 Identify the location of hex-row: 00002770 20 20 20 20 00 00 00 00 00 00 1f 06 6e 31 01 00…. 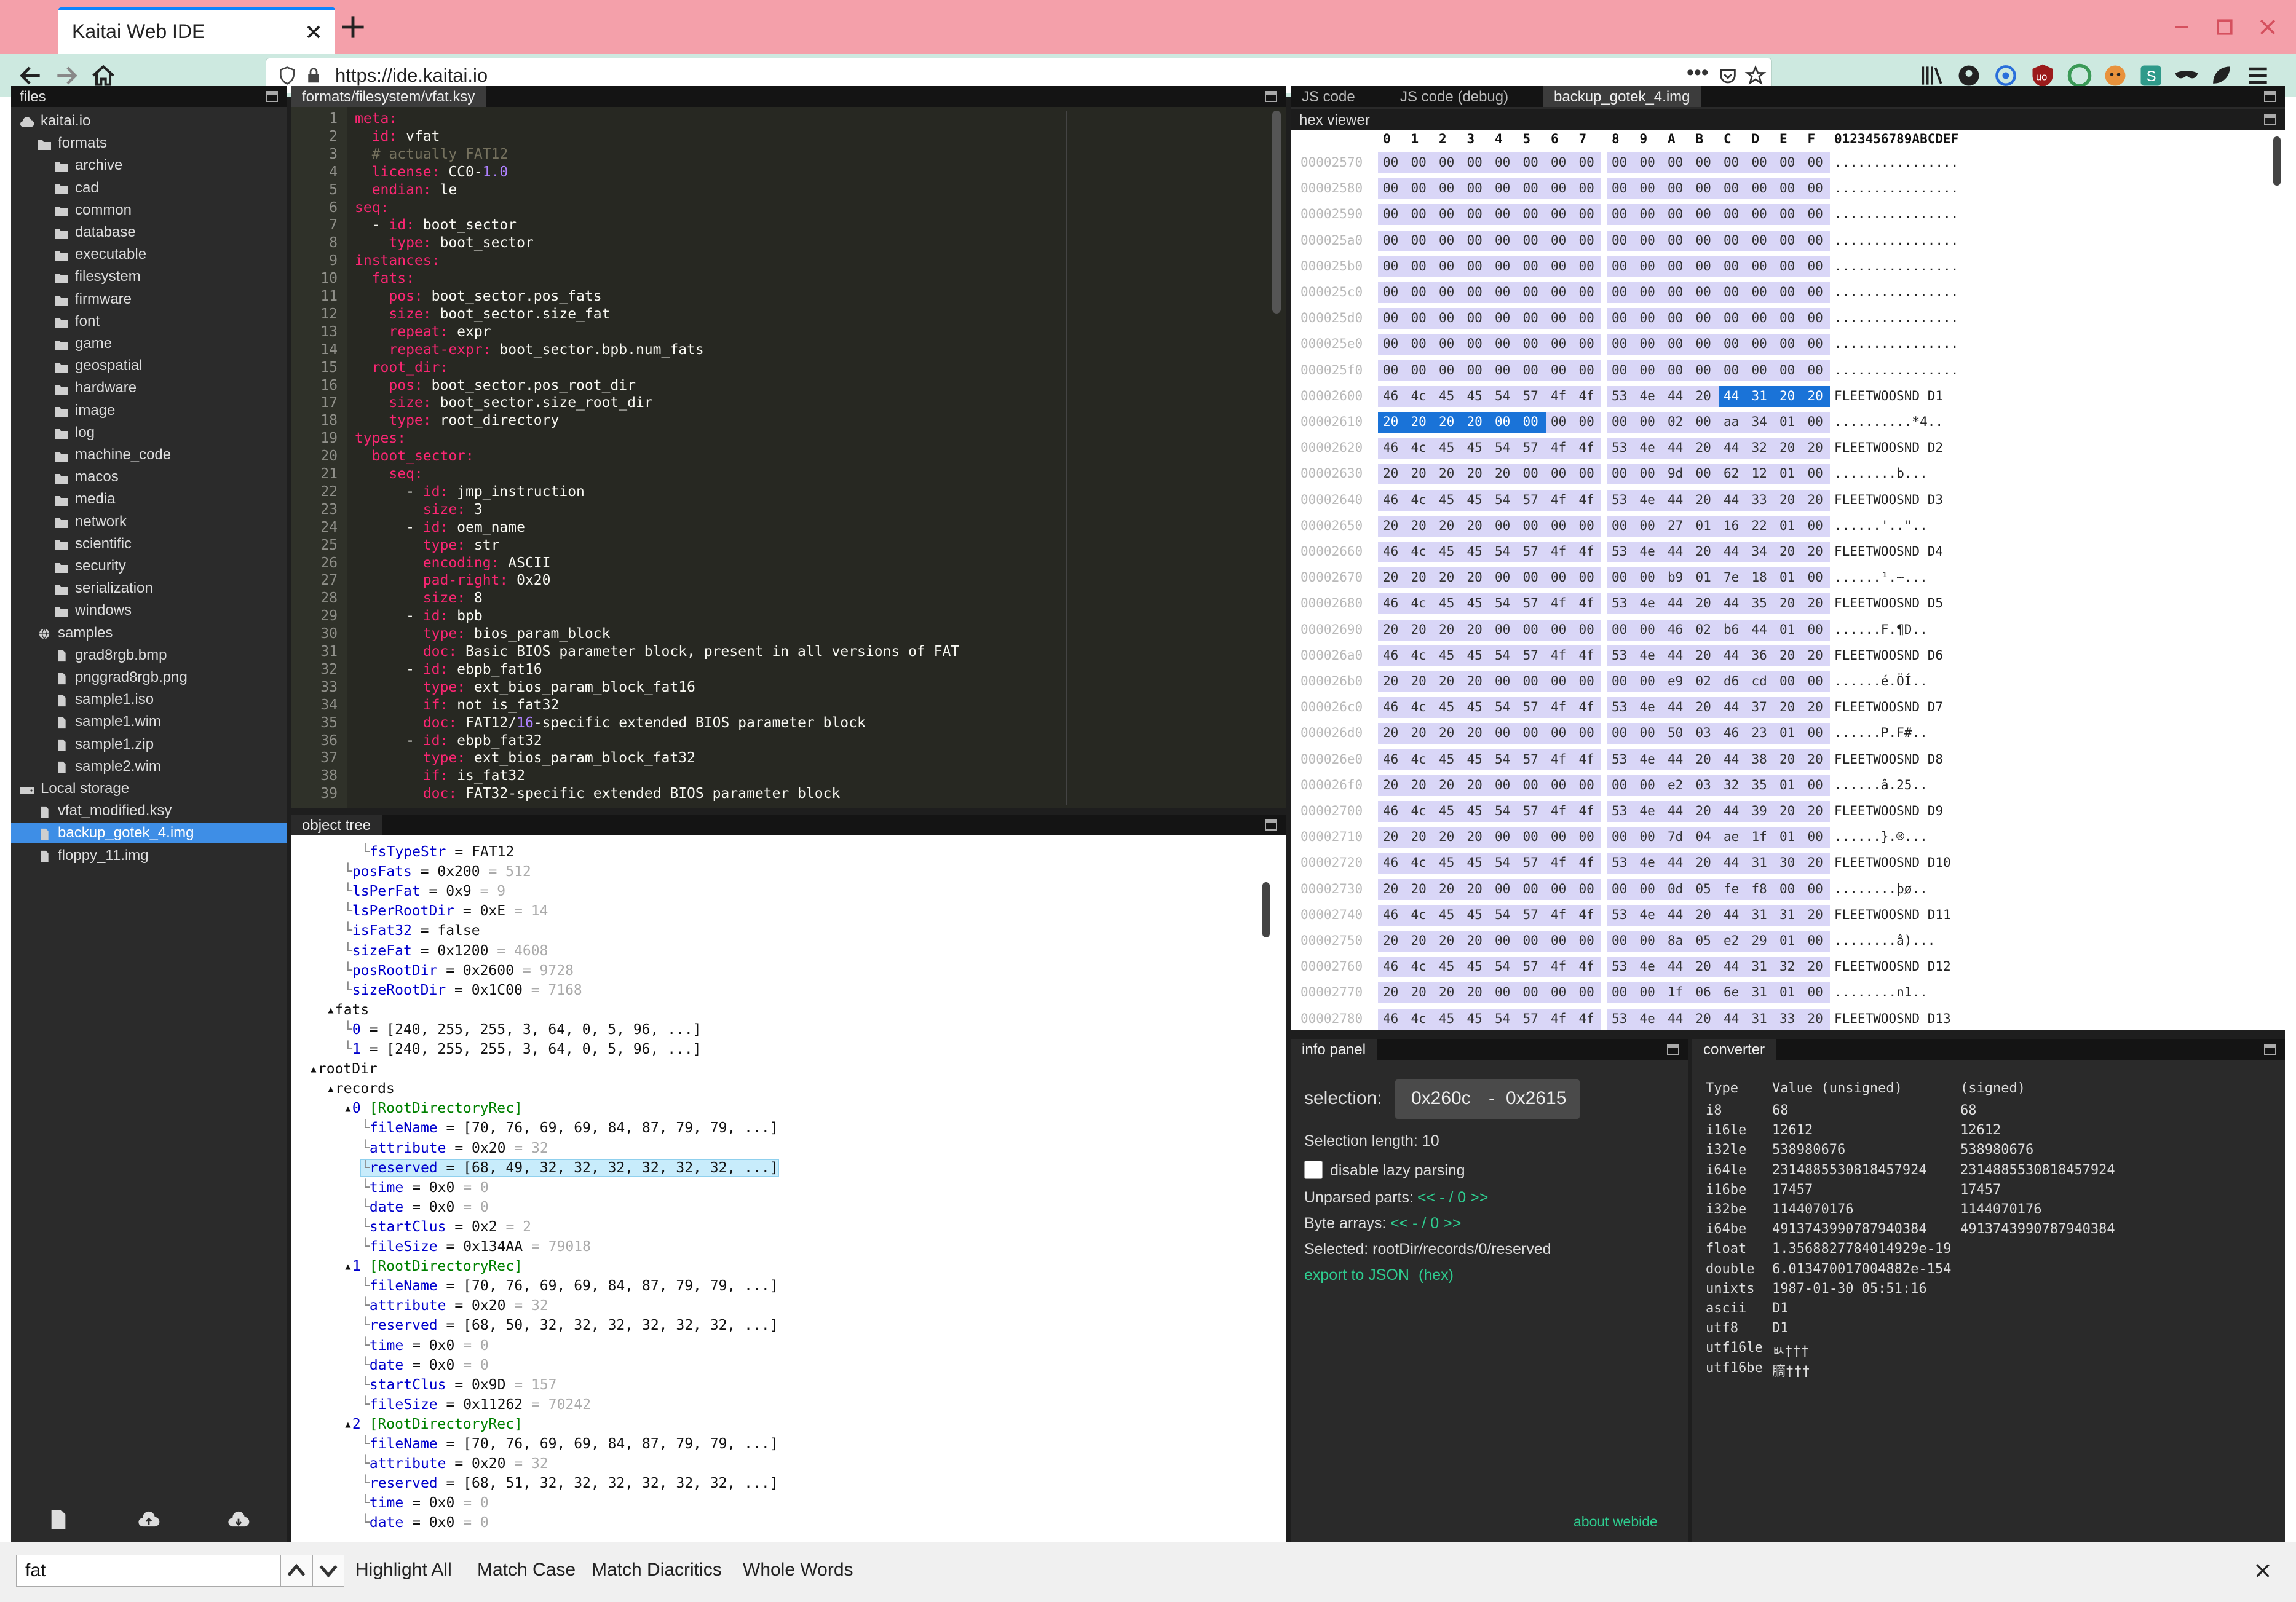
(1780, 992).